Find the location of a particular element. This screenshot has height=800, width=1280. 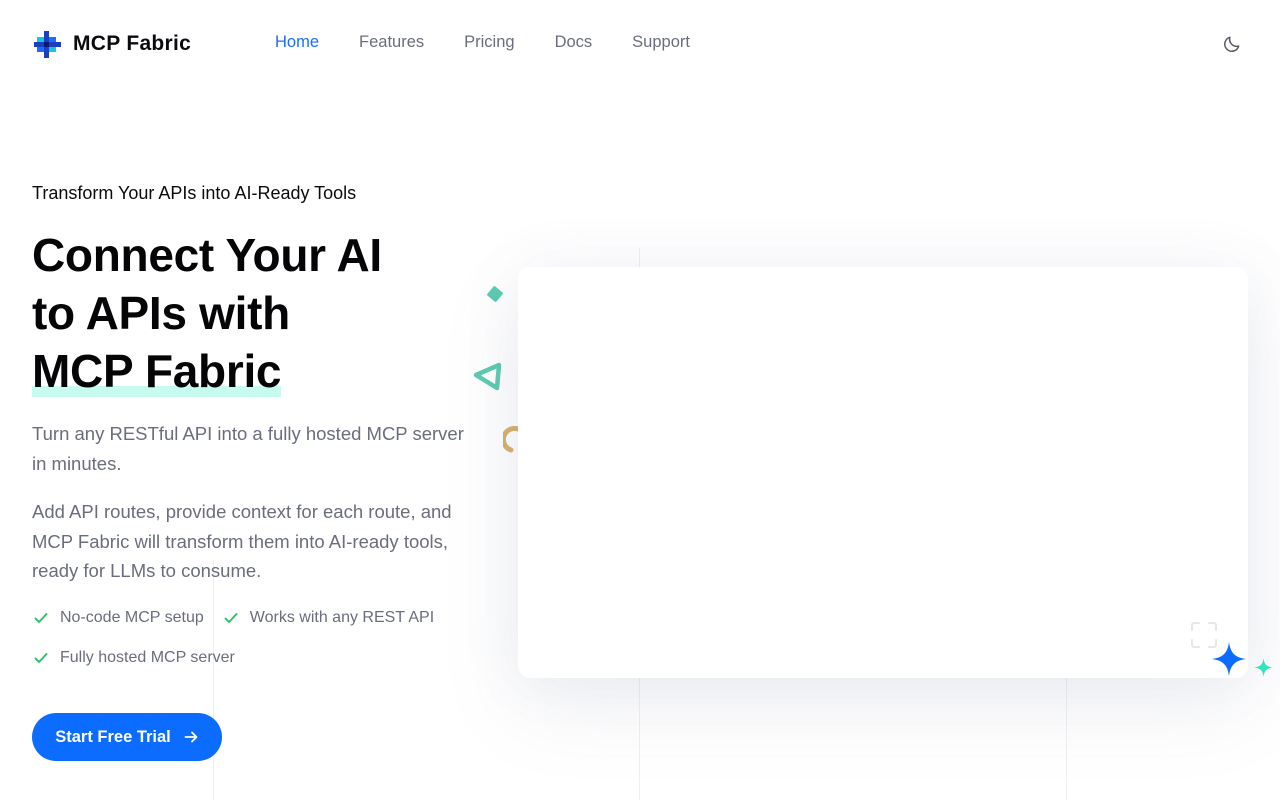

sparkle-small-icon is located at coordinates (1263, 667).